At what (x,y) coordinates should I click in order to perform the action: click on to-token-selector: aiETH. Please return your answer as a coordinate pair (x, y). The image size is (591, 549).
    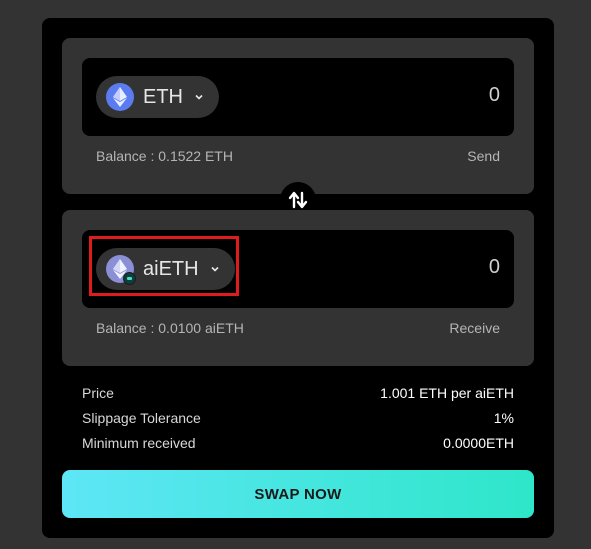
    Looking at the image, I should click on (165, 269).